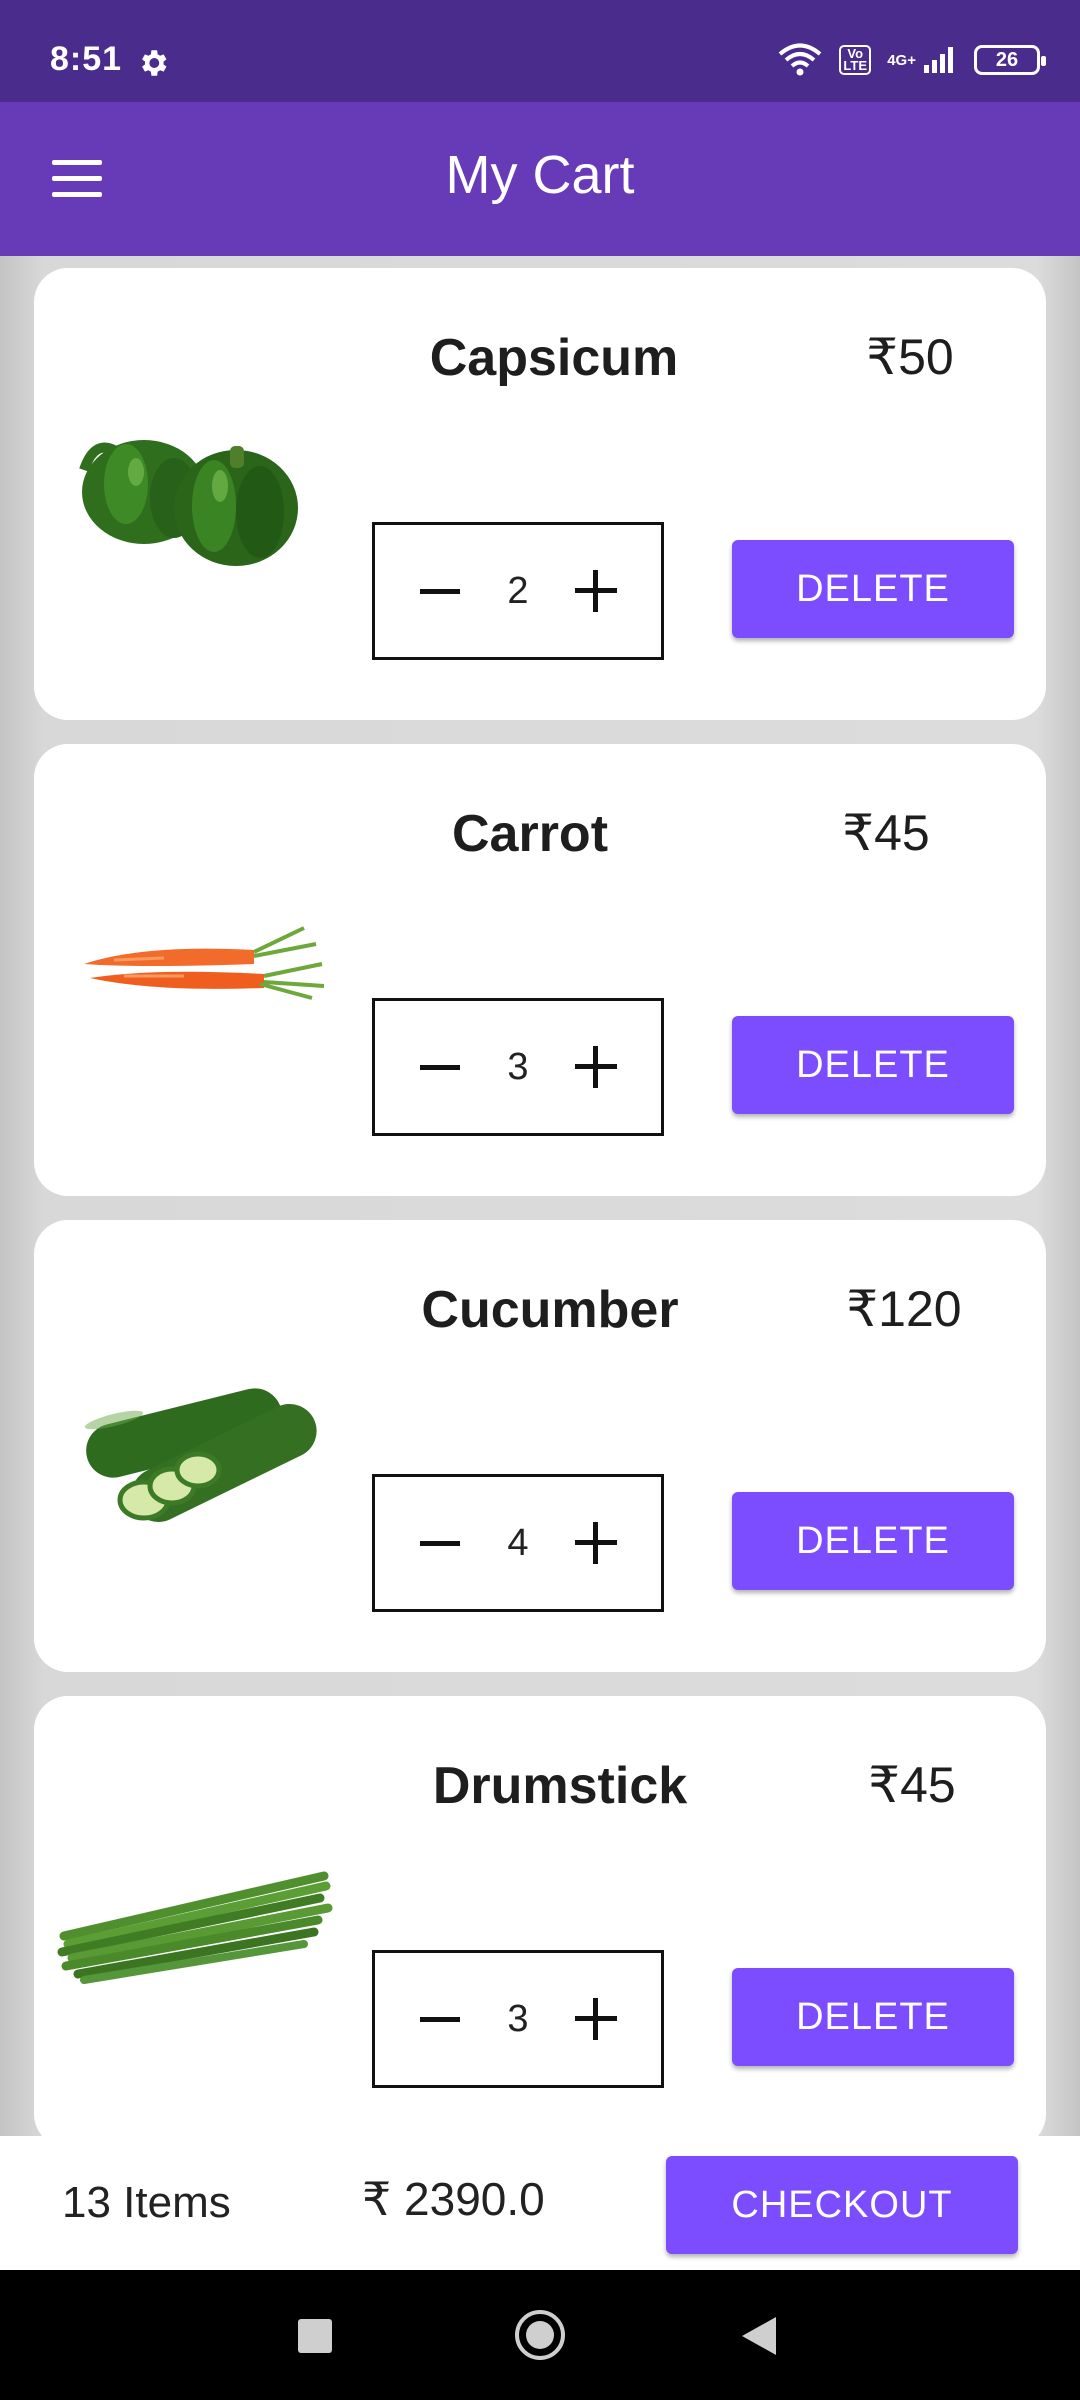  What do you see at coordinates (200, 1455) in the screenshot?
I see `cucumber-image` at bounding box center [200, 1455].